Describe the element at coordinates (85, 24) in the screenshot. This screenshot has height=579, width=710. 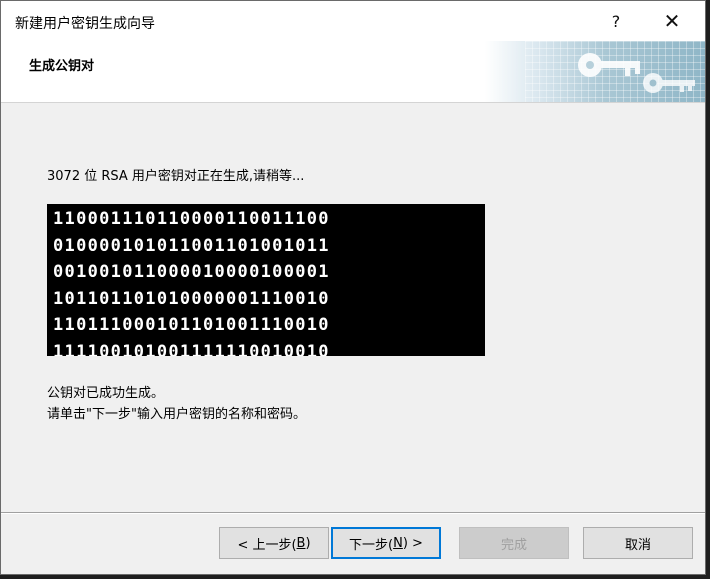
I see `window-title: 新建用户密钥生成向导` at that location.